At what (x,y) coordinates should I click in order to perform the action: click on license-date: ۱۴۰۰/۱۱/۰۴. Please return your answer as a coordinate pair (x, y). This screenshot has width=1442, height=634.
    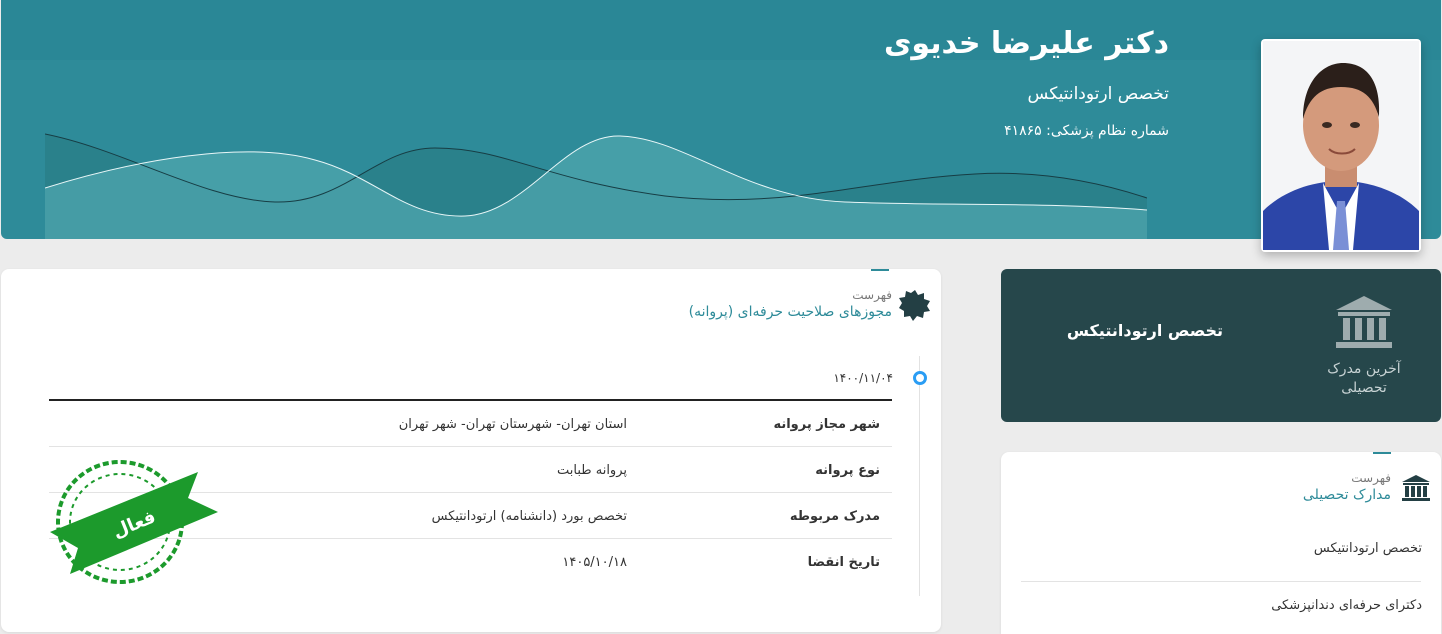
    Looking at the image, I should click on (863, 378).